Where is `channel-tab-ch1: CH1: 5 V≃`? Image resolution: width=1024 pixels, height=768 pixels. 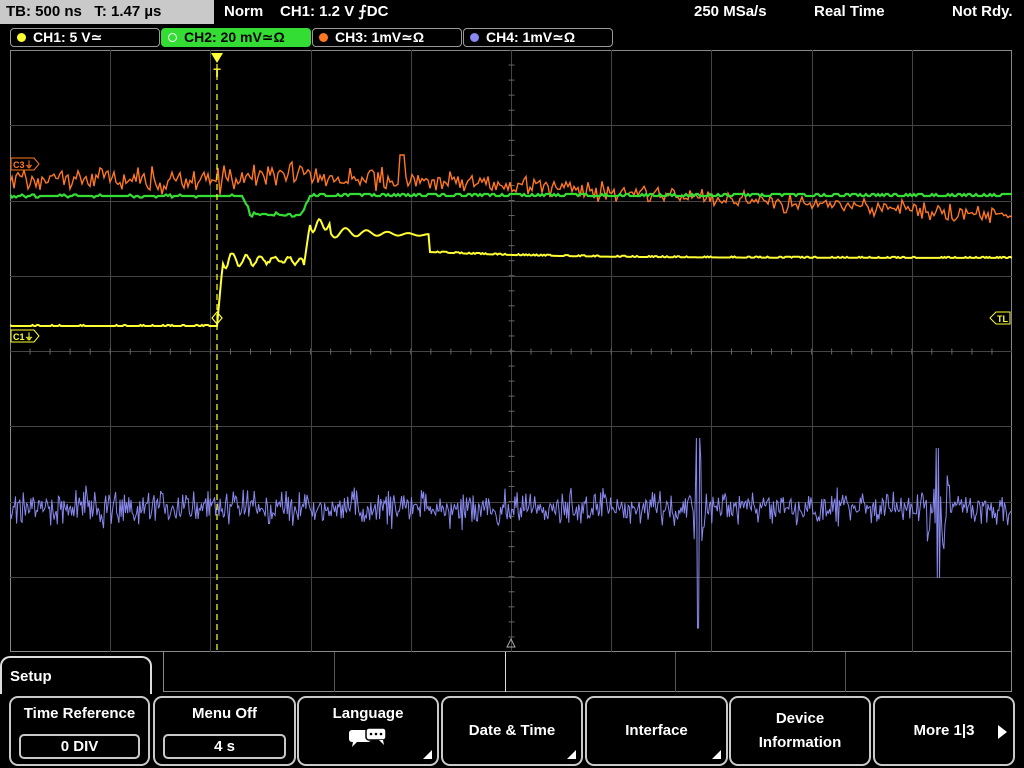 channel-tab-ch1: CH1: 5 V≃ is located at coordinates (85, 37).